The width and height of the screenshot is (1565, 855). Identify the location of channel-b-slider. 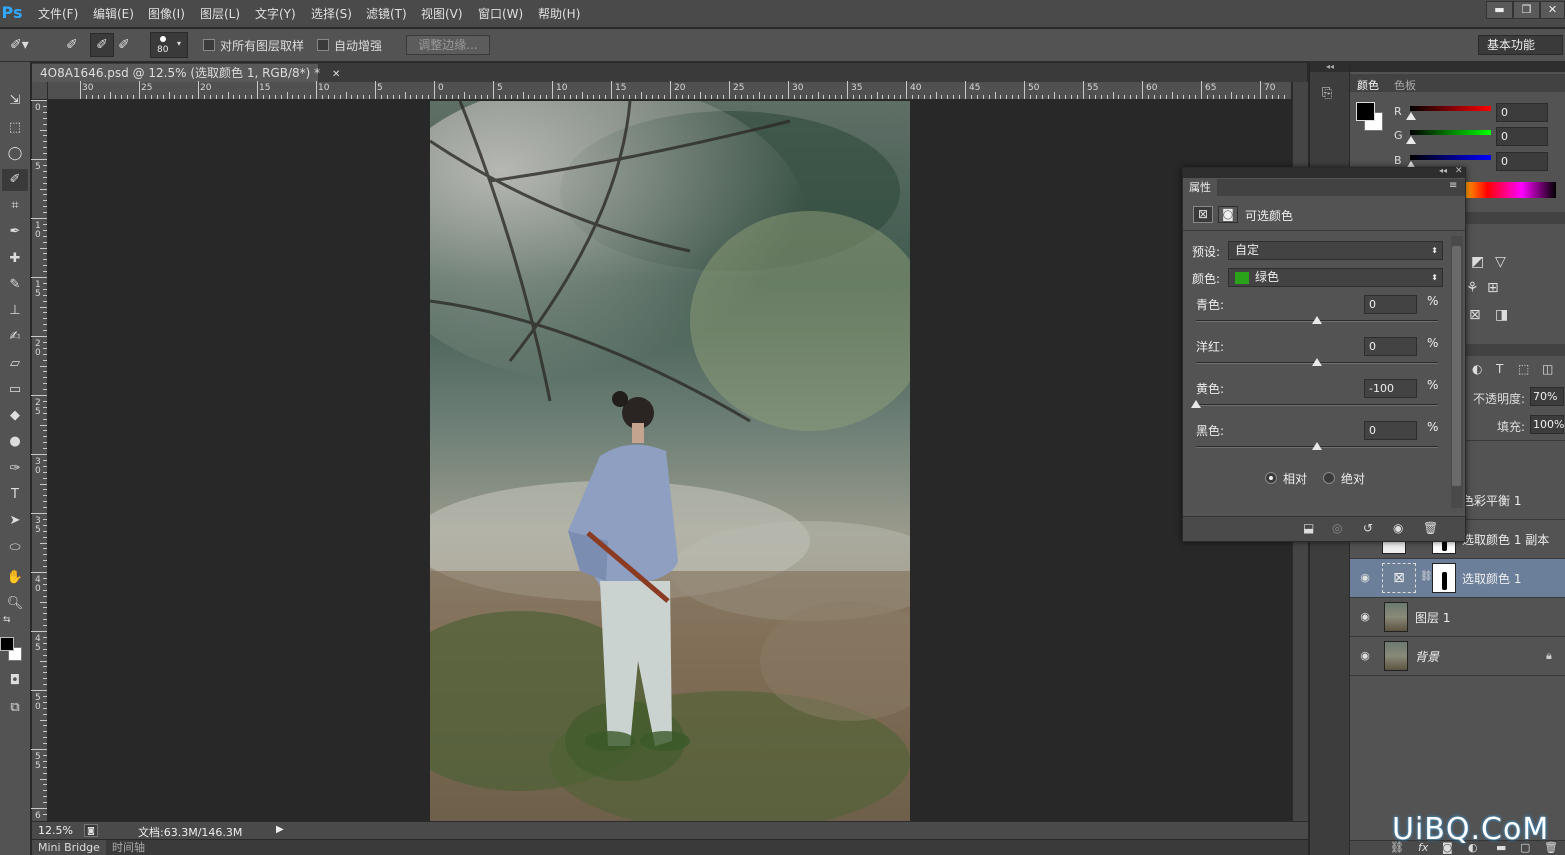
(1450, 157).